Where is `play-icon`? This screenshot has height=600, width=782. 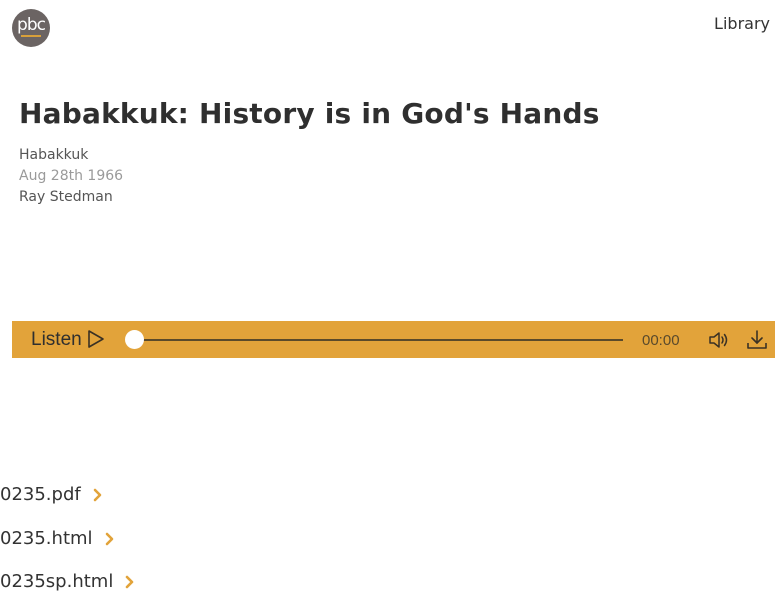
play-icon is located at coordinates (96, 339).